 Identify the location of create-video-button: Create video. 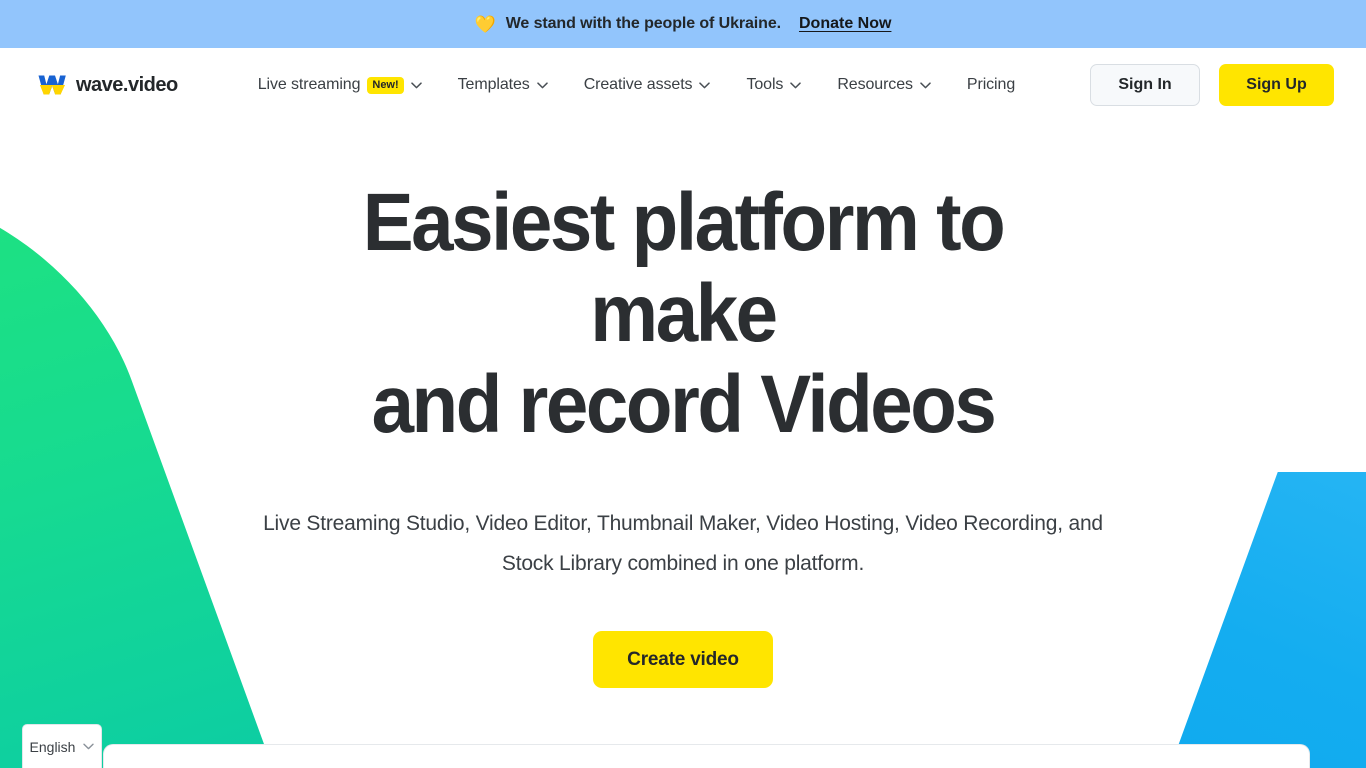
(683, 659).